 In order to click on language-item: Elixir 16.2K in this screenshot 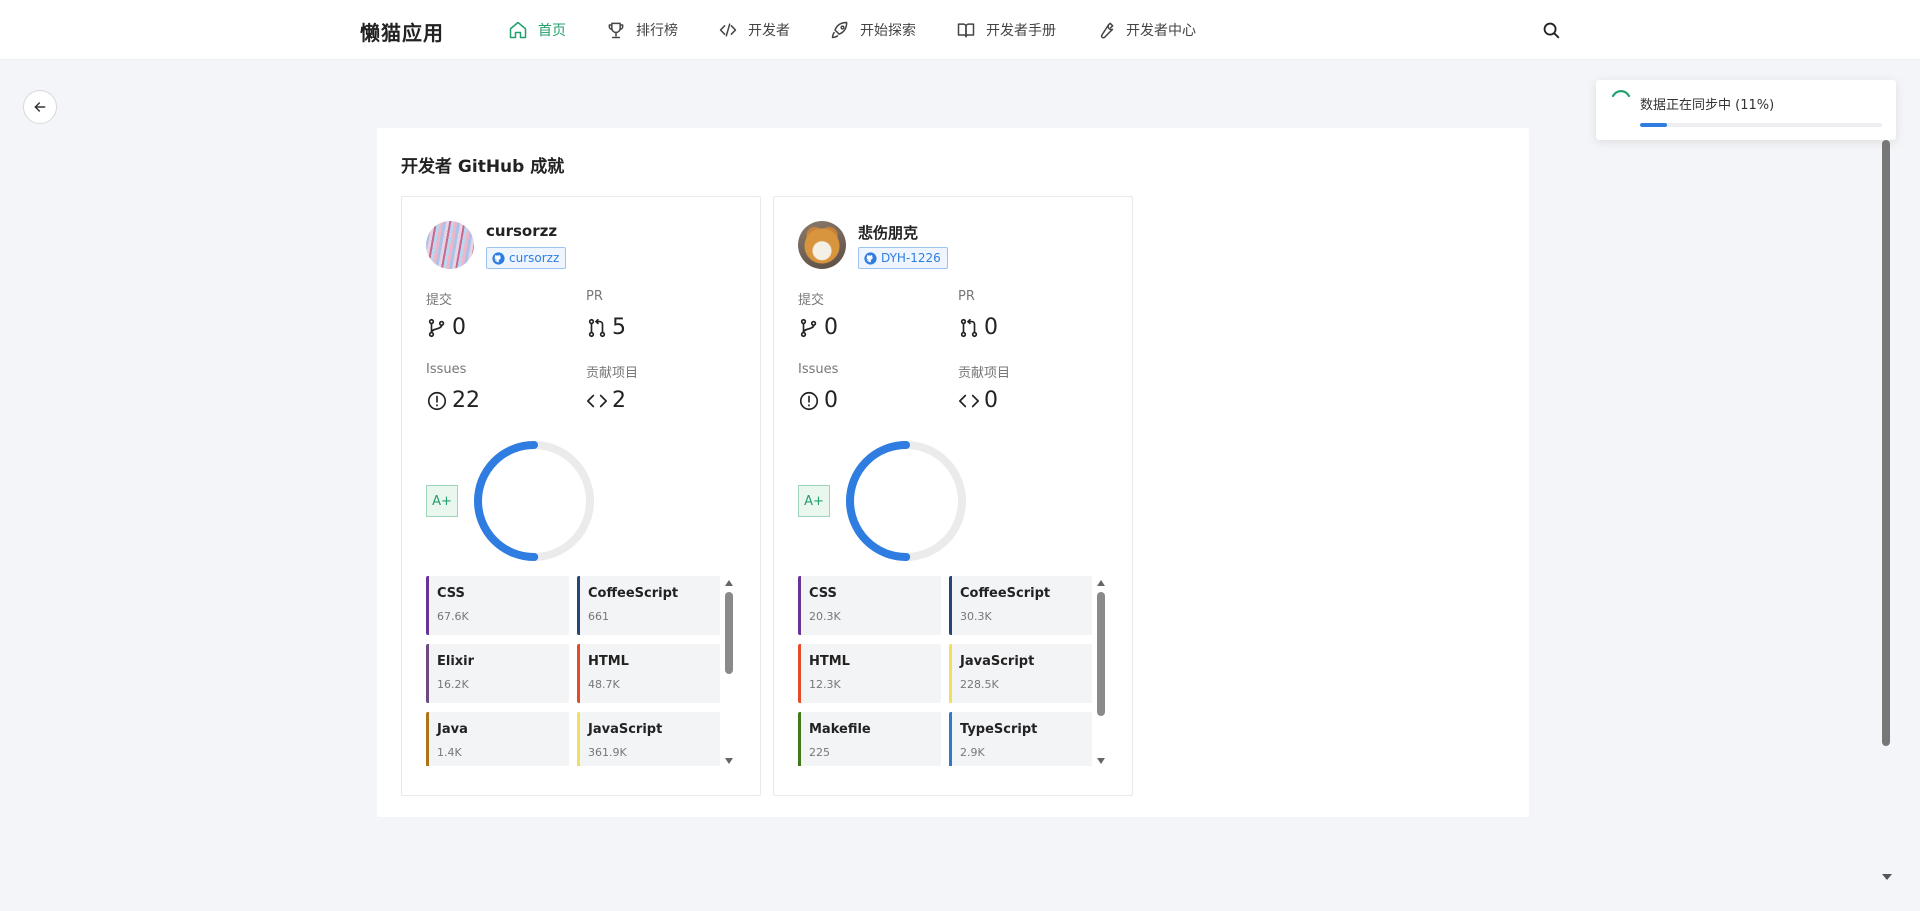, I will do `click(497, 673)`.